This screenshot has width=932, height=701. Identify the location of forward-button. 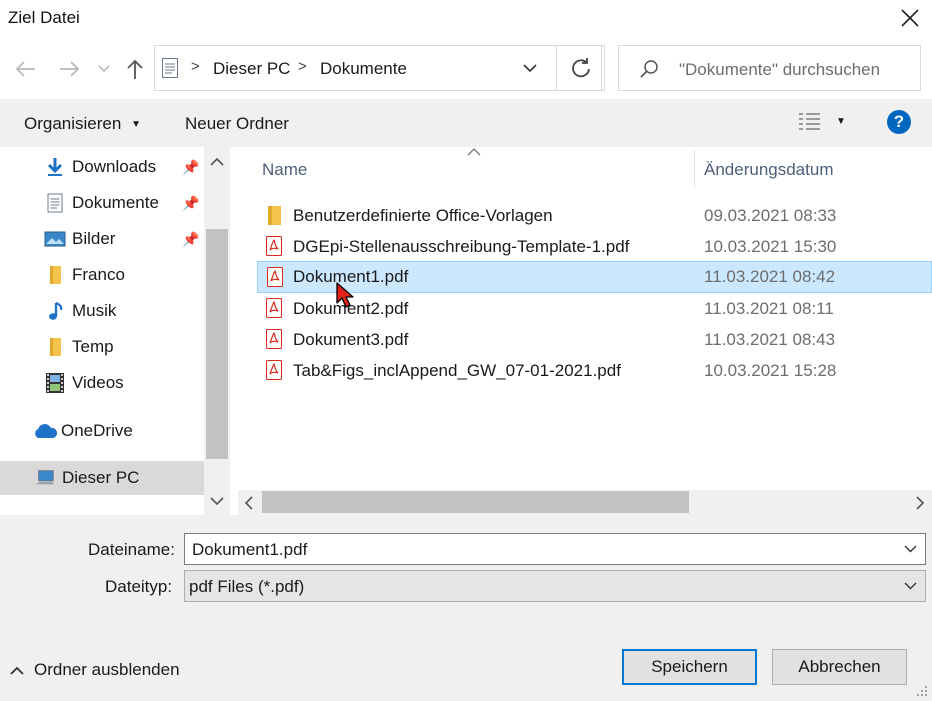
(70, 69).